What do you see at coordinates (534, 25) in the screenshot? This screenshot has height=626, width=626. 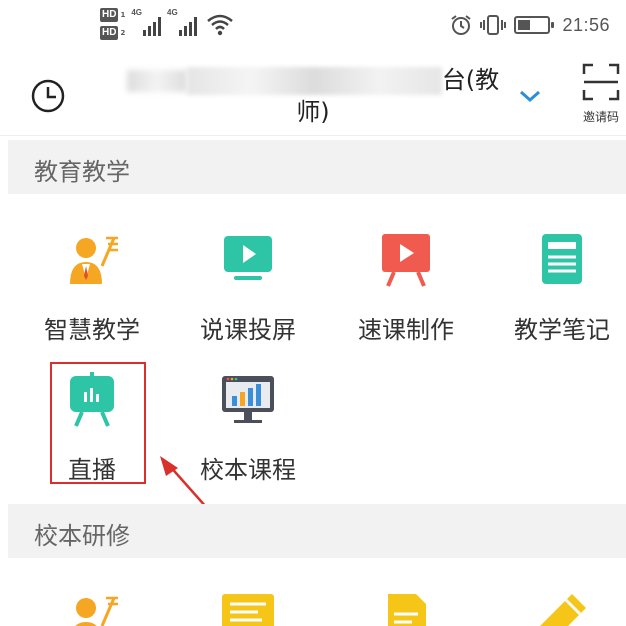 I see `battery-icon` at bounding box center [534, 25].